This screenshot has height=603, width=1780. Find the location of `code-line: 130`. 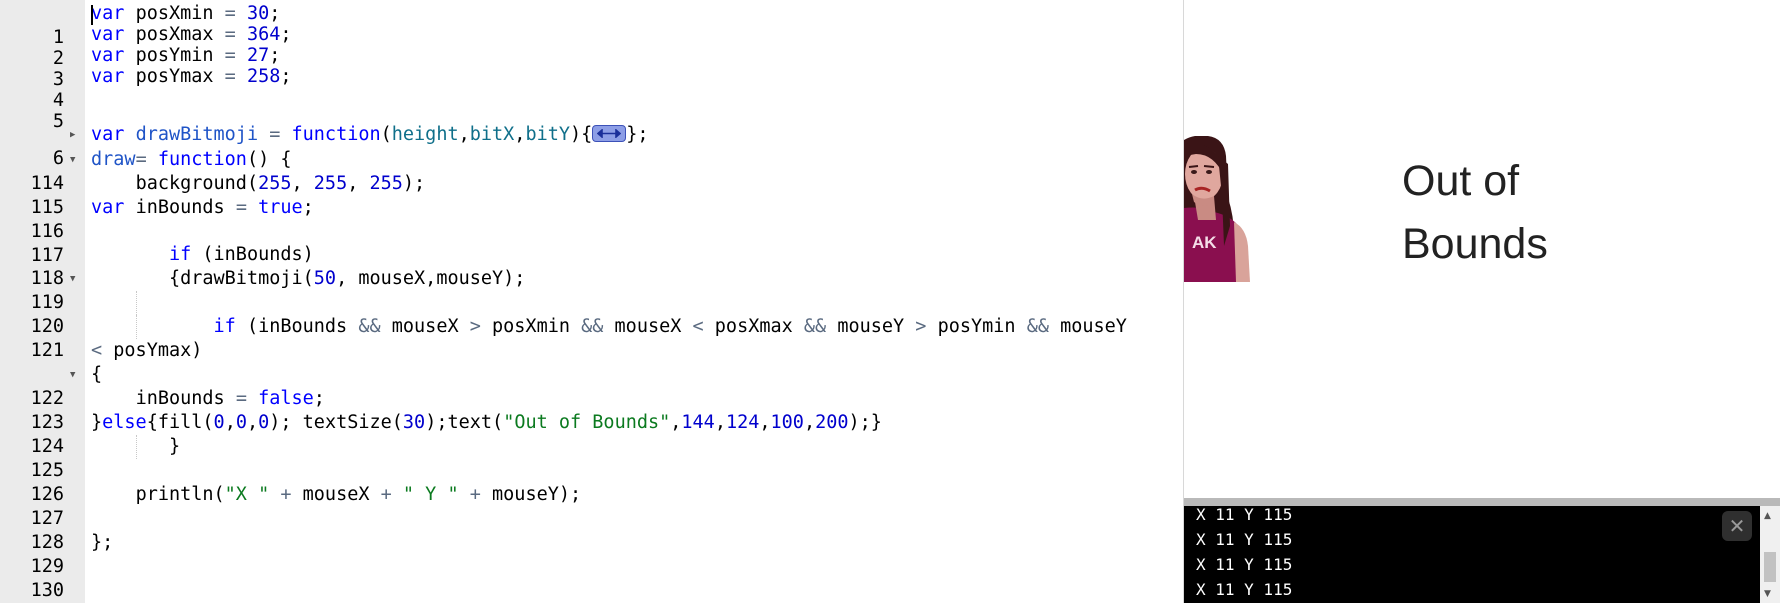

code-line: 130 is located at coordinates (591, 578).